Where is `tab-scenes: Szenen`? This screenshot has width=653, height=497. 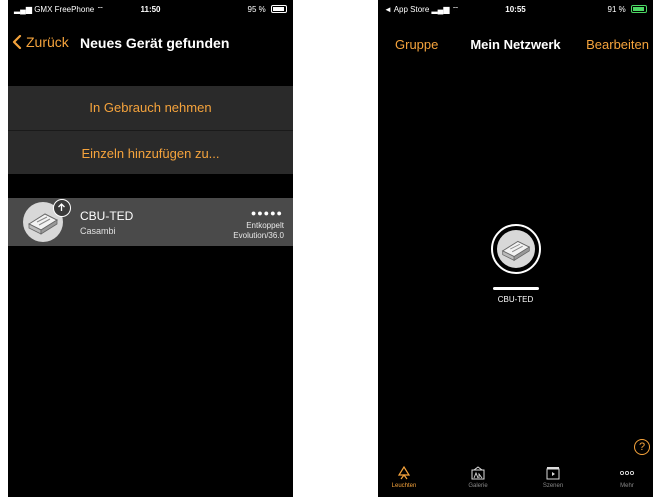
tab-scenes: Szenen is located at coordinates (553, 478).